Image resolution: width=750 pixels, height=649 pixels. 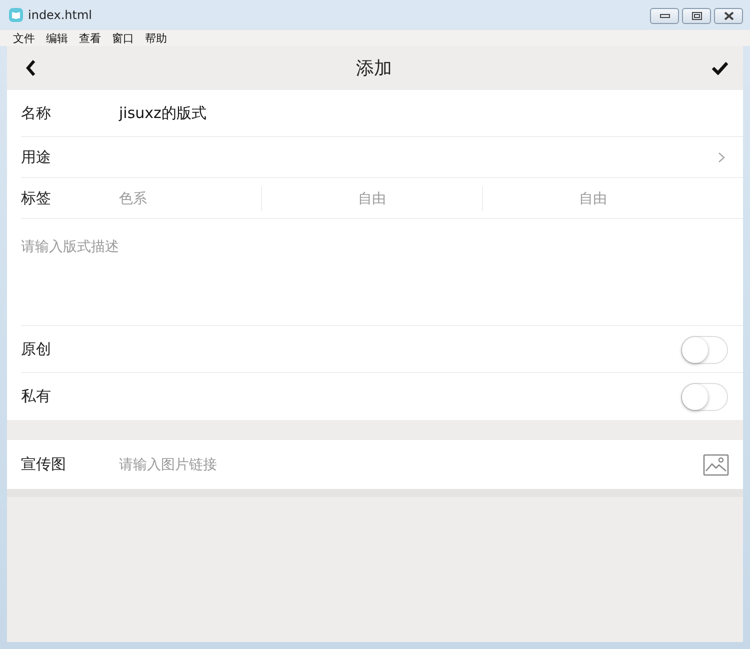 What do you see at coordinates (190, 198) in the screenshot?
I see `tag-field: 色系` at bounding box center [190, 198].